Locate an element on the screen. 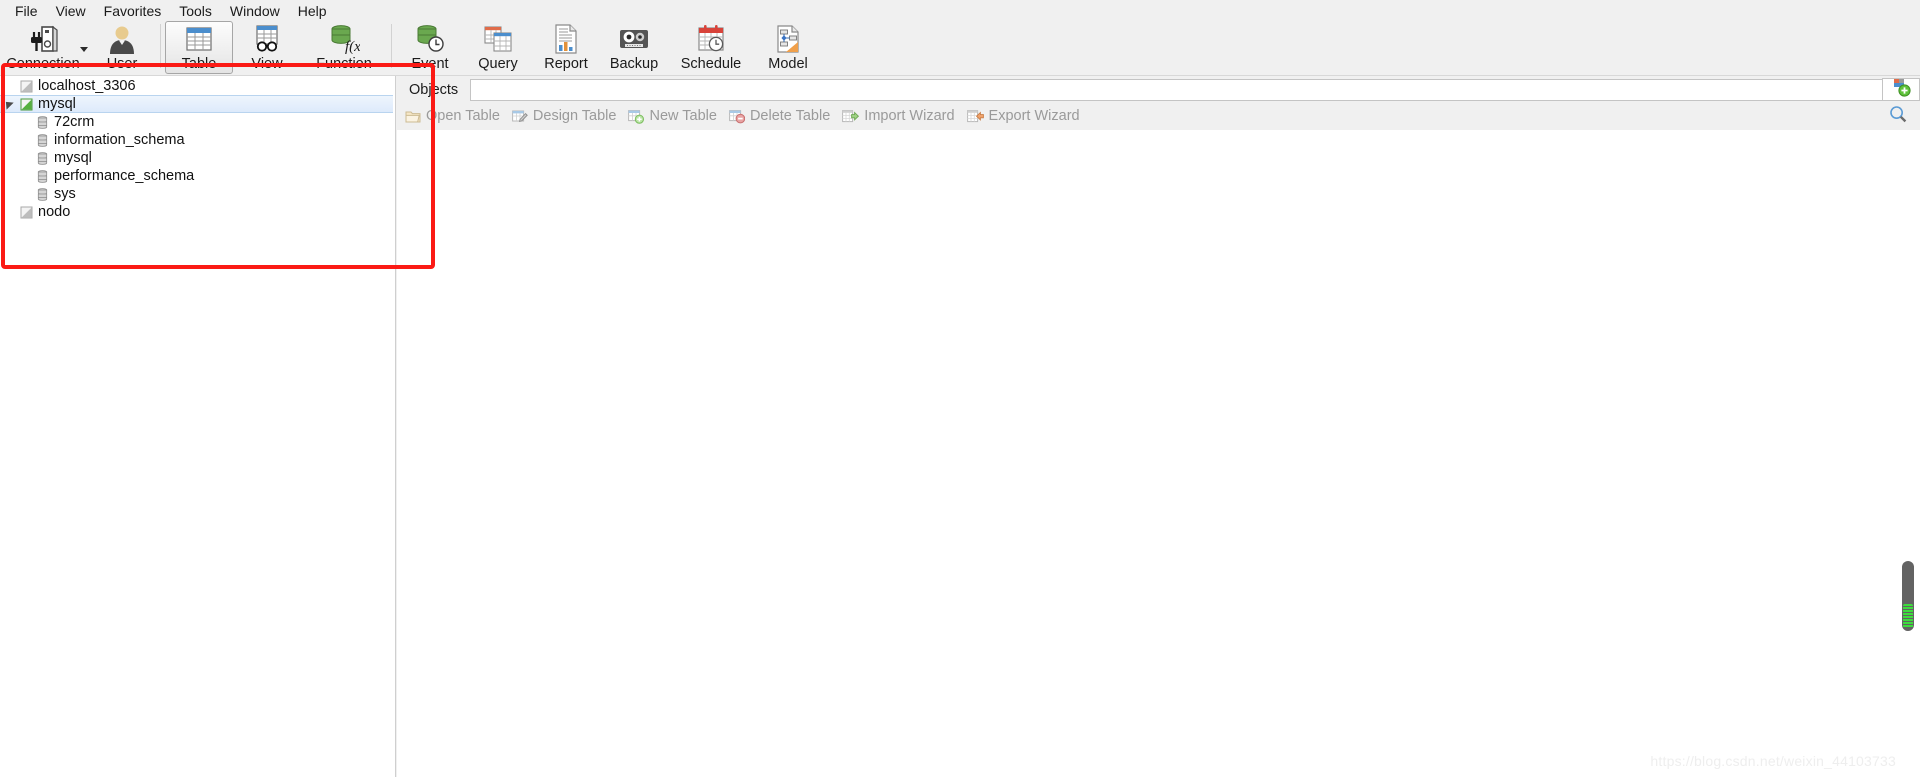 This screenshot has width=1920, height=777. search-icon is located at coordinates (1898, 116).